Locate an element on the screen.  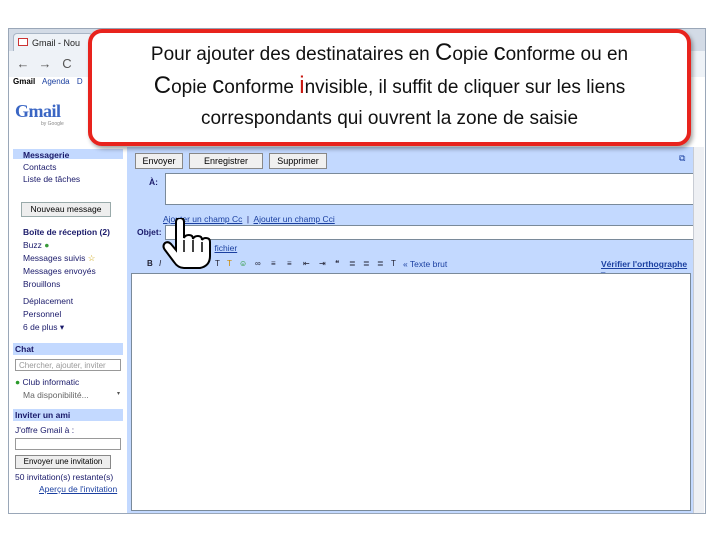
nav-inbox: Boîte de réception (2) is located at coordinates (66, 232).